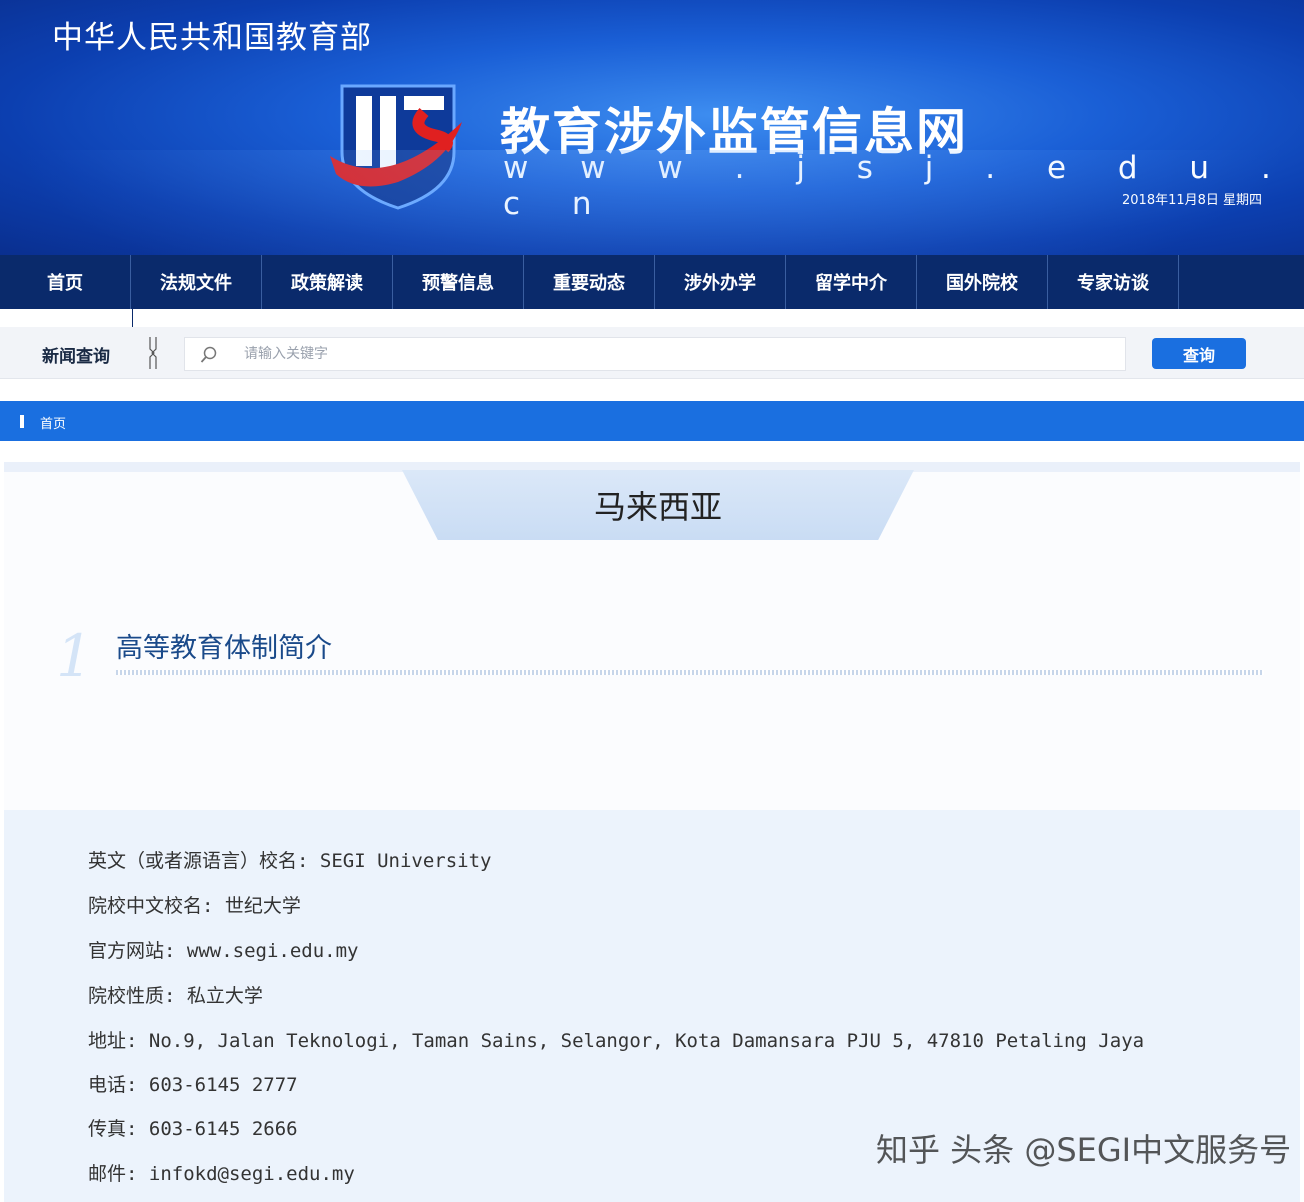 This screenshot has height=1202, width=1304. What do you see at coordinates (22, 421) in the screenshot?
I see `breadcrumb-marker` at bounding box center [22, 421].